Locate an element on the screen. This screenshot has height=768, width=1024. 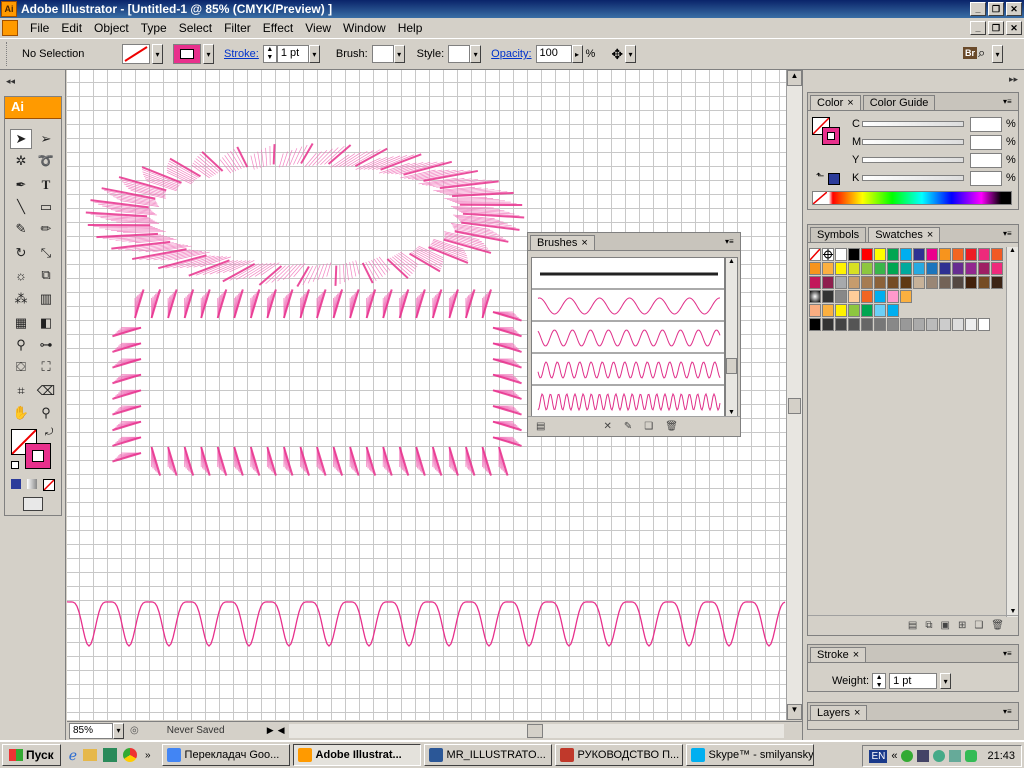
minimize-button: _ is located at coordinates (978, 9).